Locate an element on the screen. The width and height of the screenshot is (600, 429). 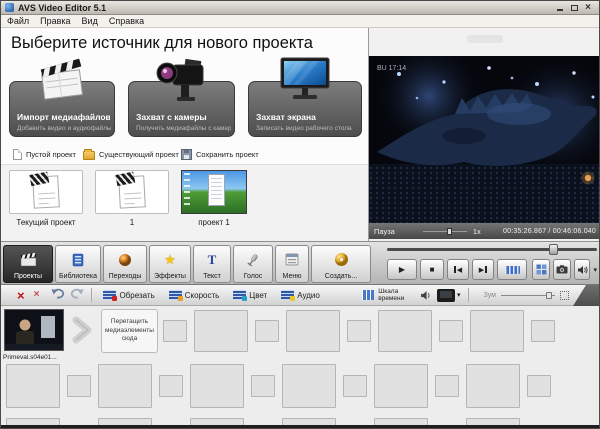
empty-project-button: Пустой проект is located at coordinates (44, 154).